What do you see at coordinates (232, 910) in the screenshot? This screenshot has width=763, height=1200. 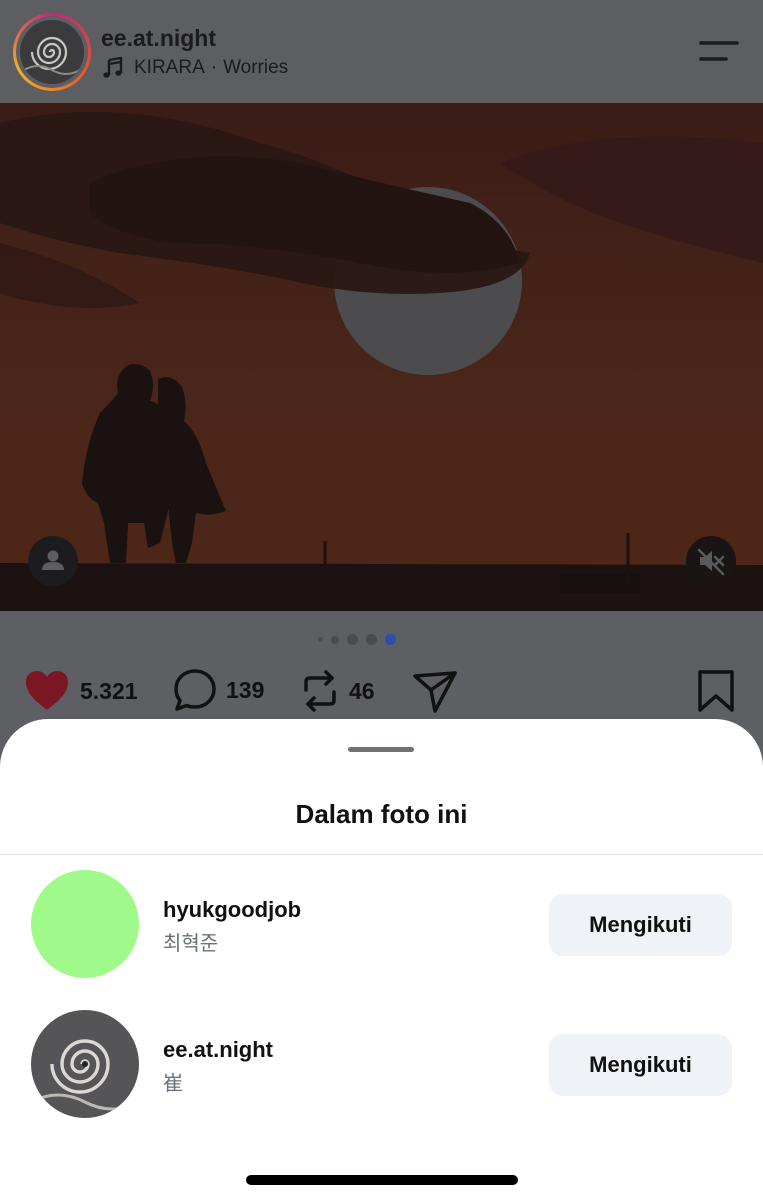 I see `user-handle: hyukgoodjob` at bounding box center [232, 910].